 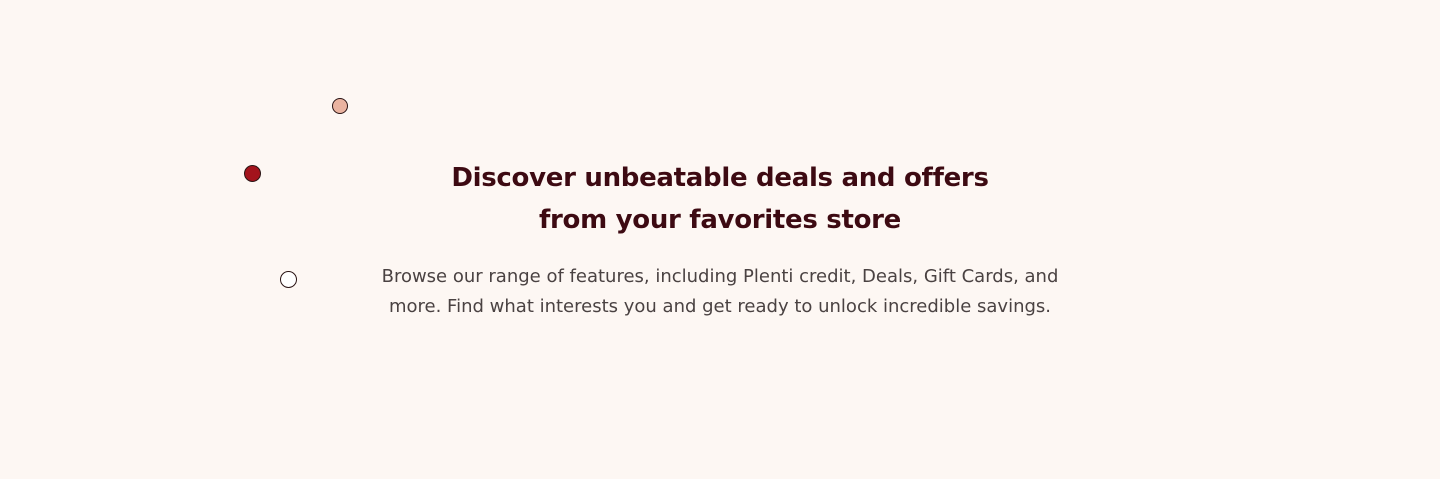 I want to click on decorative-outline-dot, so click(x=288, y=279).